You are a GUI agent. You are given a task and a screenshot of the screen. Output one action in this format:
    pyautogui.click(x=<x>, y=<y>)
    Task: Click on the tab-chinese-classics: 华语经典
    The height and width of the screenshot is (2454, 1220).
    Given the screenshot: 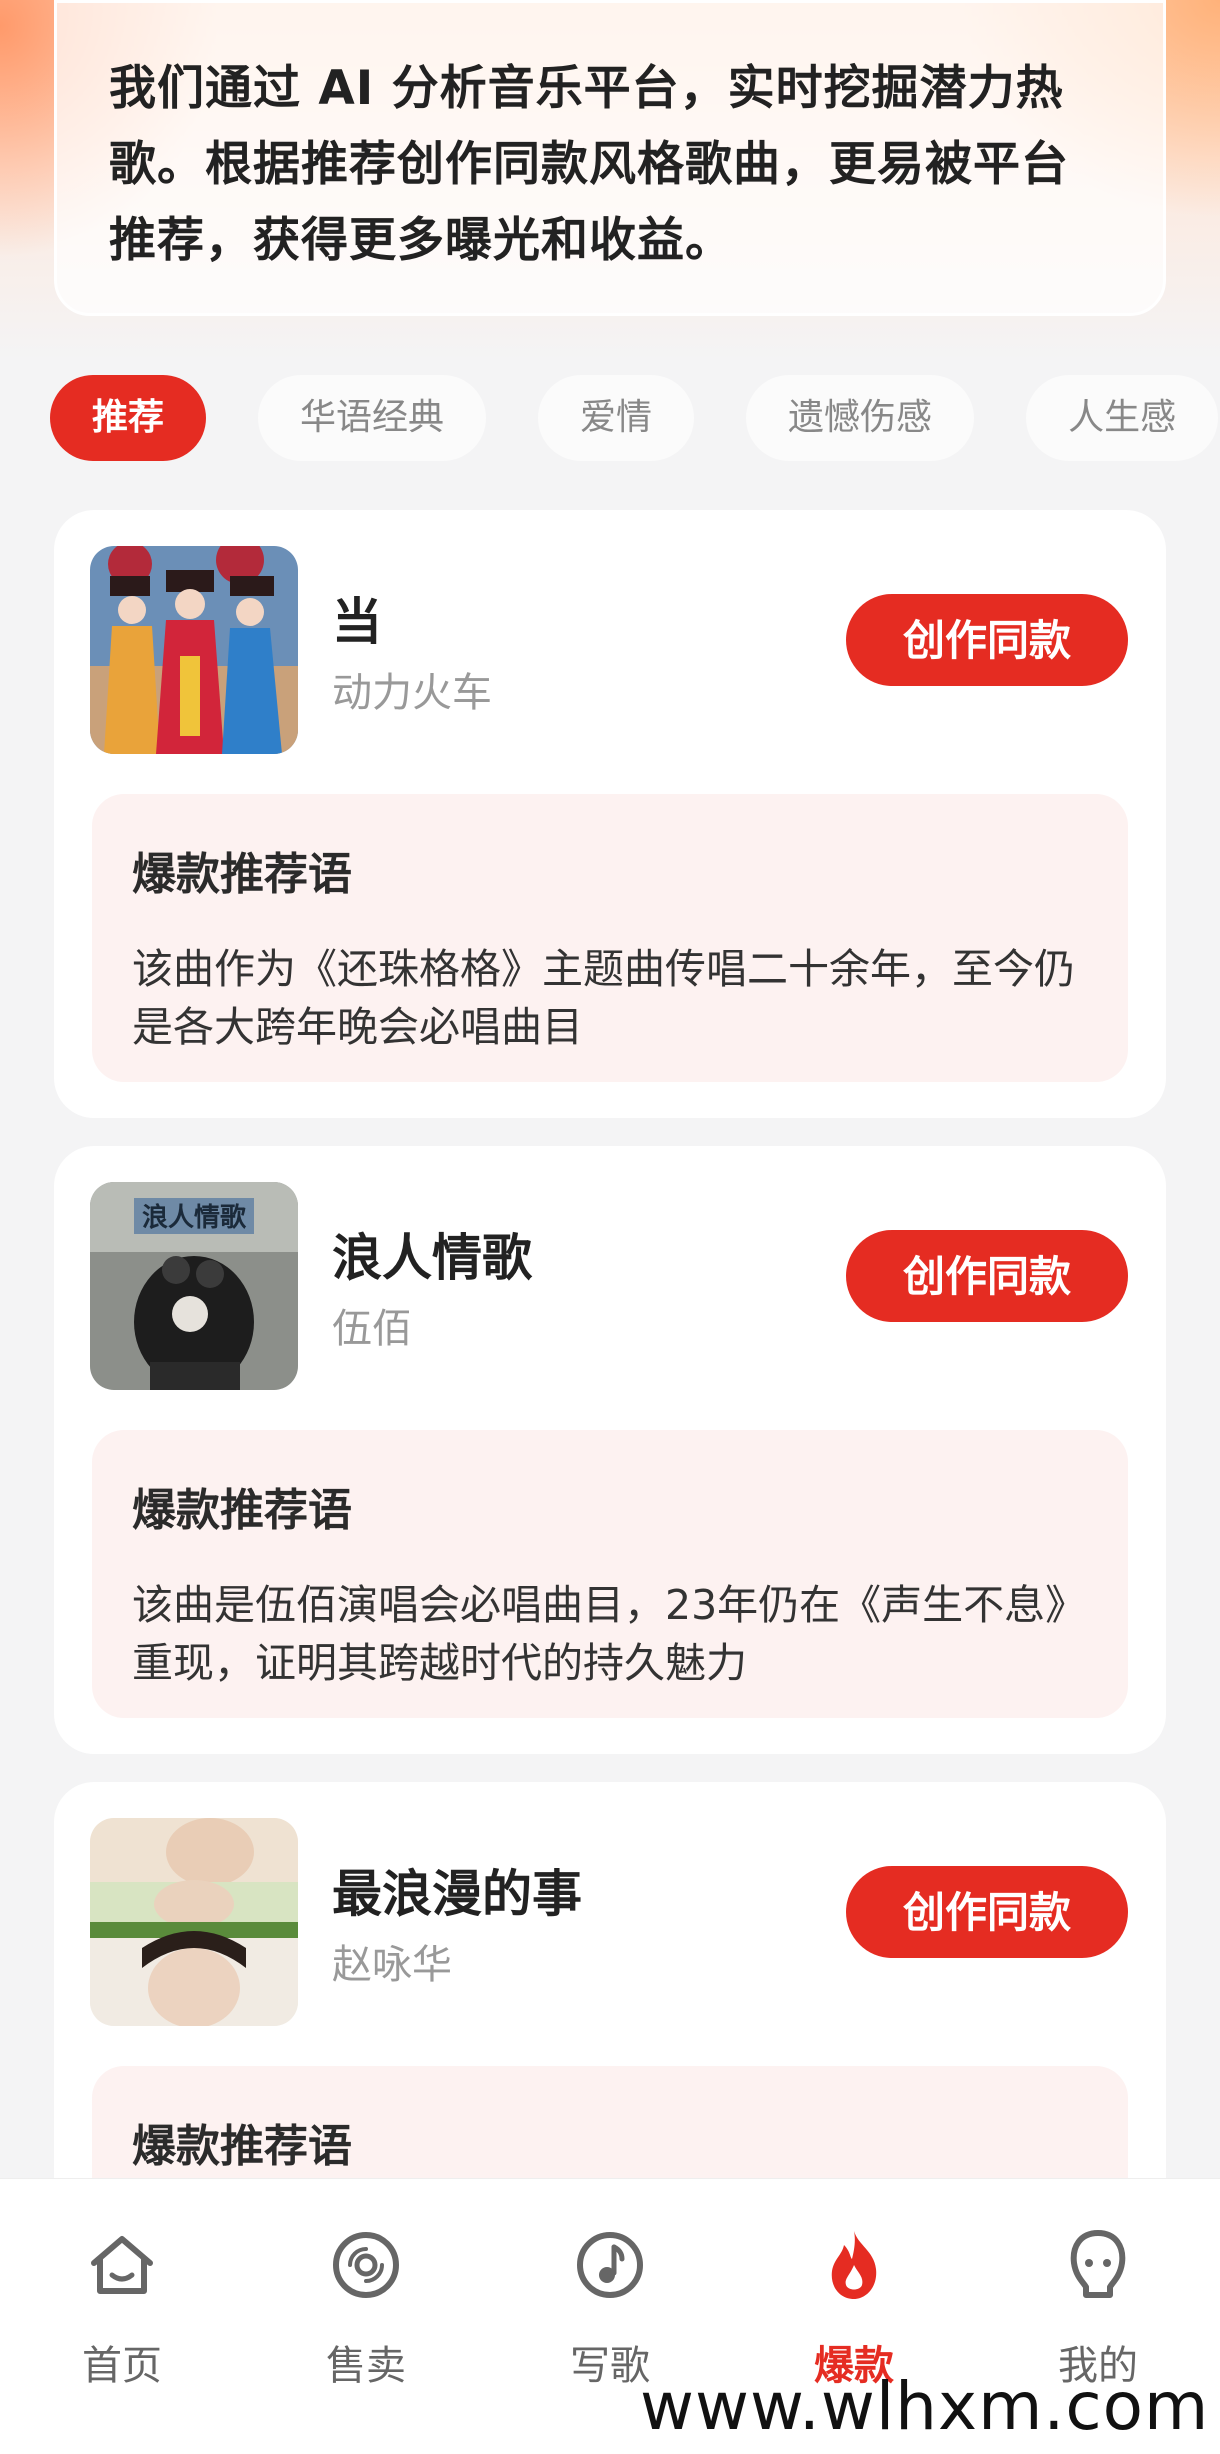 What is the action you would take?
    pyautogui.click(x=372, y=418)
    